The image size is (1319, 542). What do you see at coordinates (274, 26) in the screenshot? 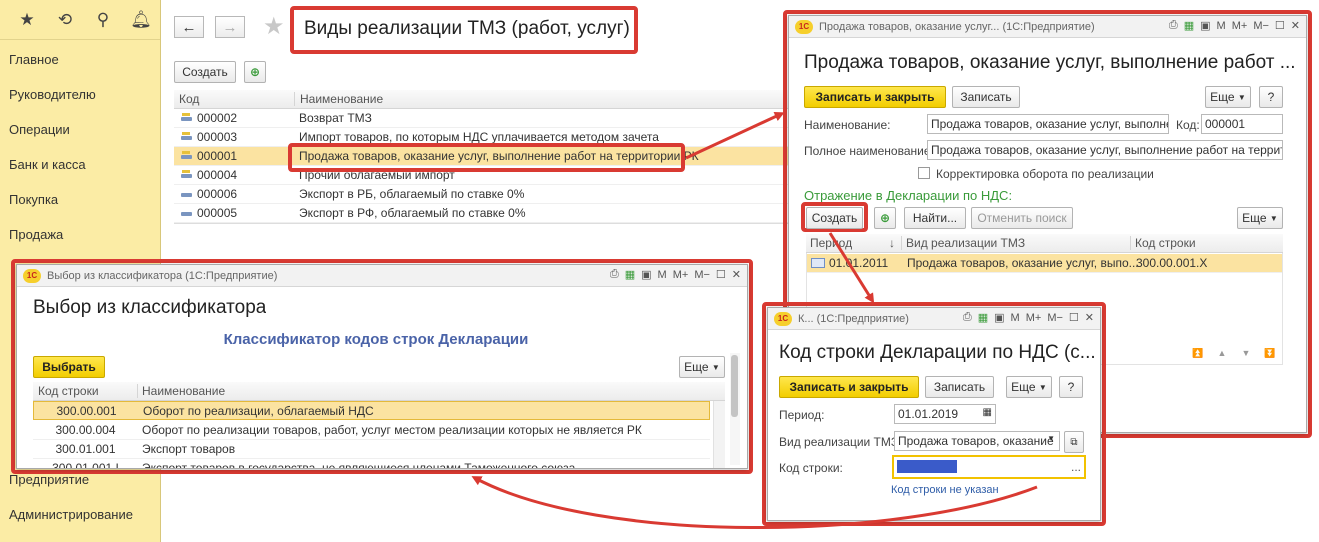
I see `favorite-star-icon: ★` at bounding box center [274, 26].